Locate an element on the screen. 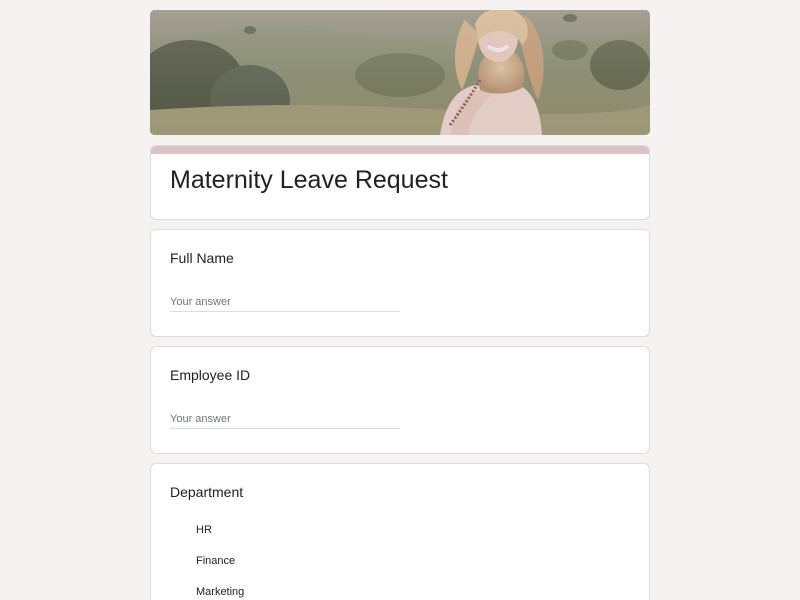 The image size is (800, 600). header-banner-image is located at coordinates (400, 72).